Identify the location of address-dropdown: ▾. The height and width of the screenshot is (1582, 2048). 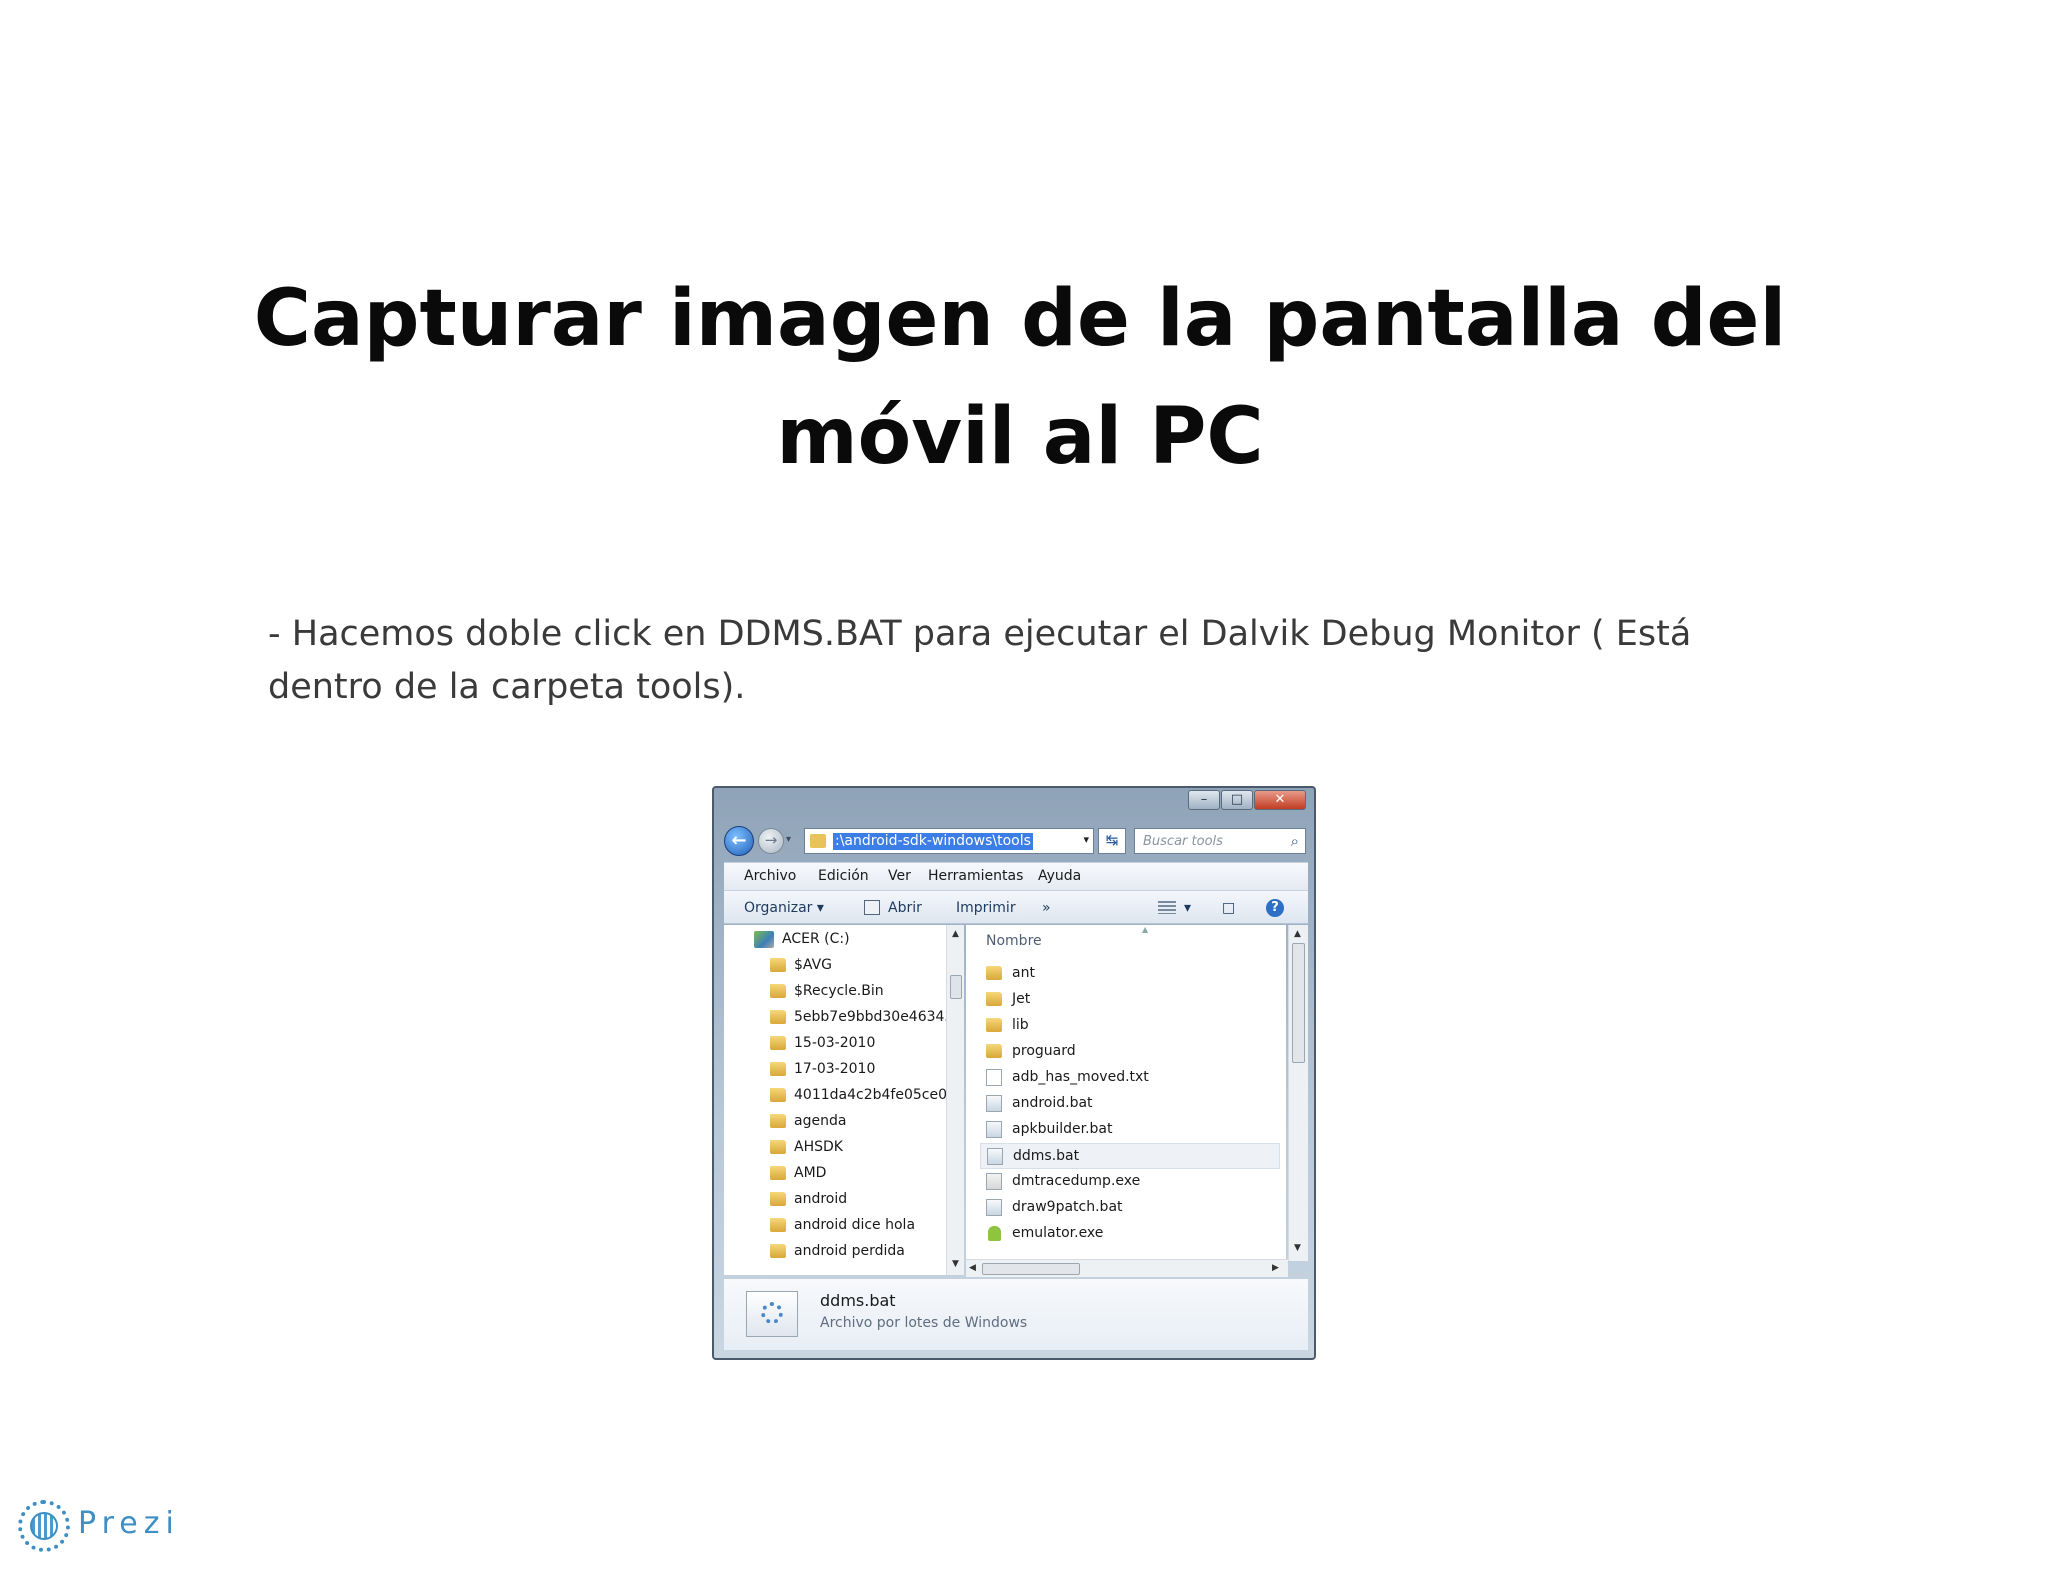
(1086, 839).